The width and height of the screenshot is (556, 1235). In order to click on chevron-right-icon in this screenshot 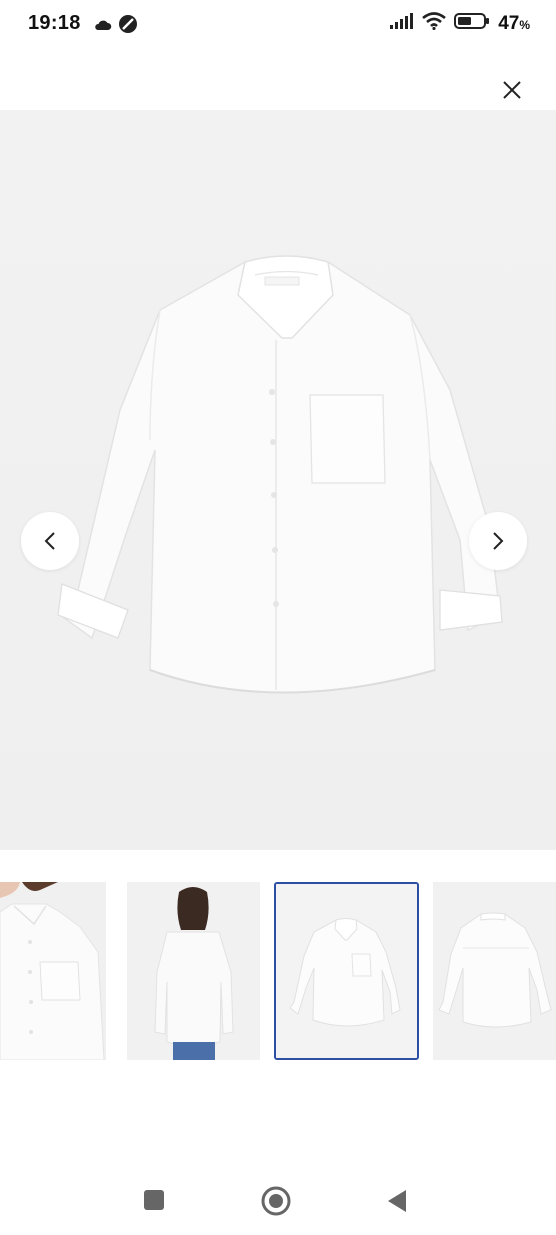, I will do `click(498, 541)`.